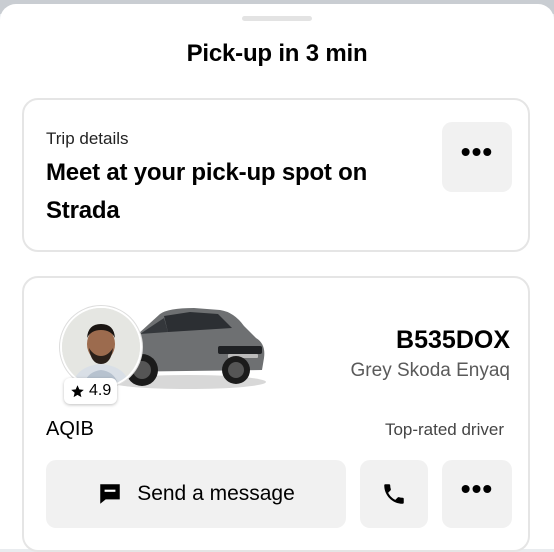 The height and width of the screenshot is (552, 554). What do you see at coordinates (430, 370) in the screenshot?
I see `car-model: Grey Skoda Enyaq` at bounding box center [430, 370].